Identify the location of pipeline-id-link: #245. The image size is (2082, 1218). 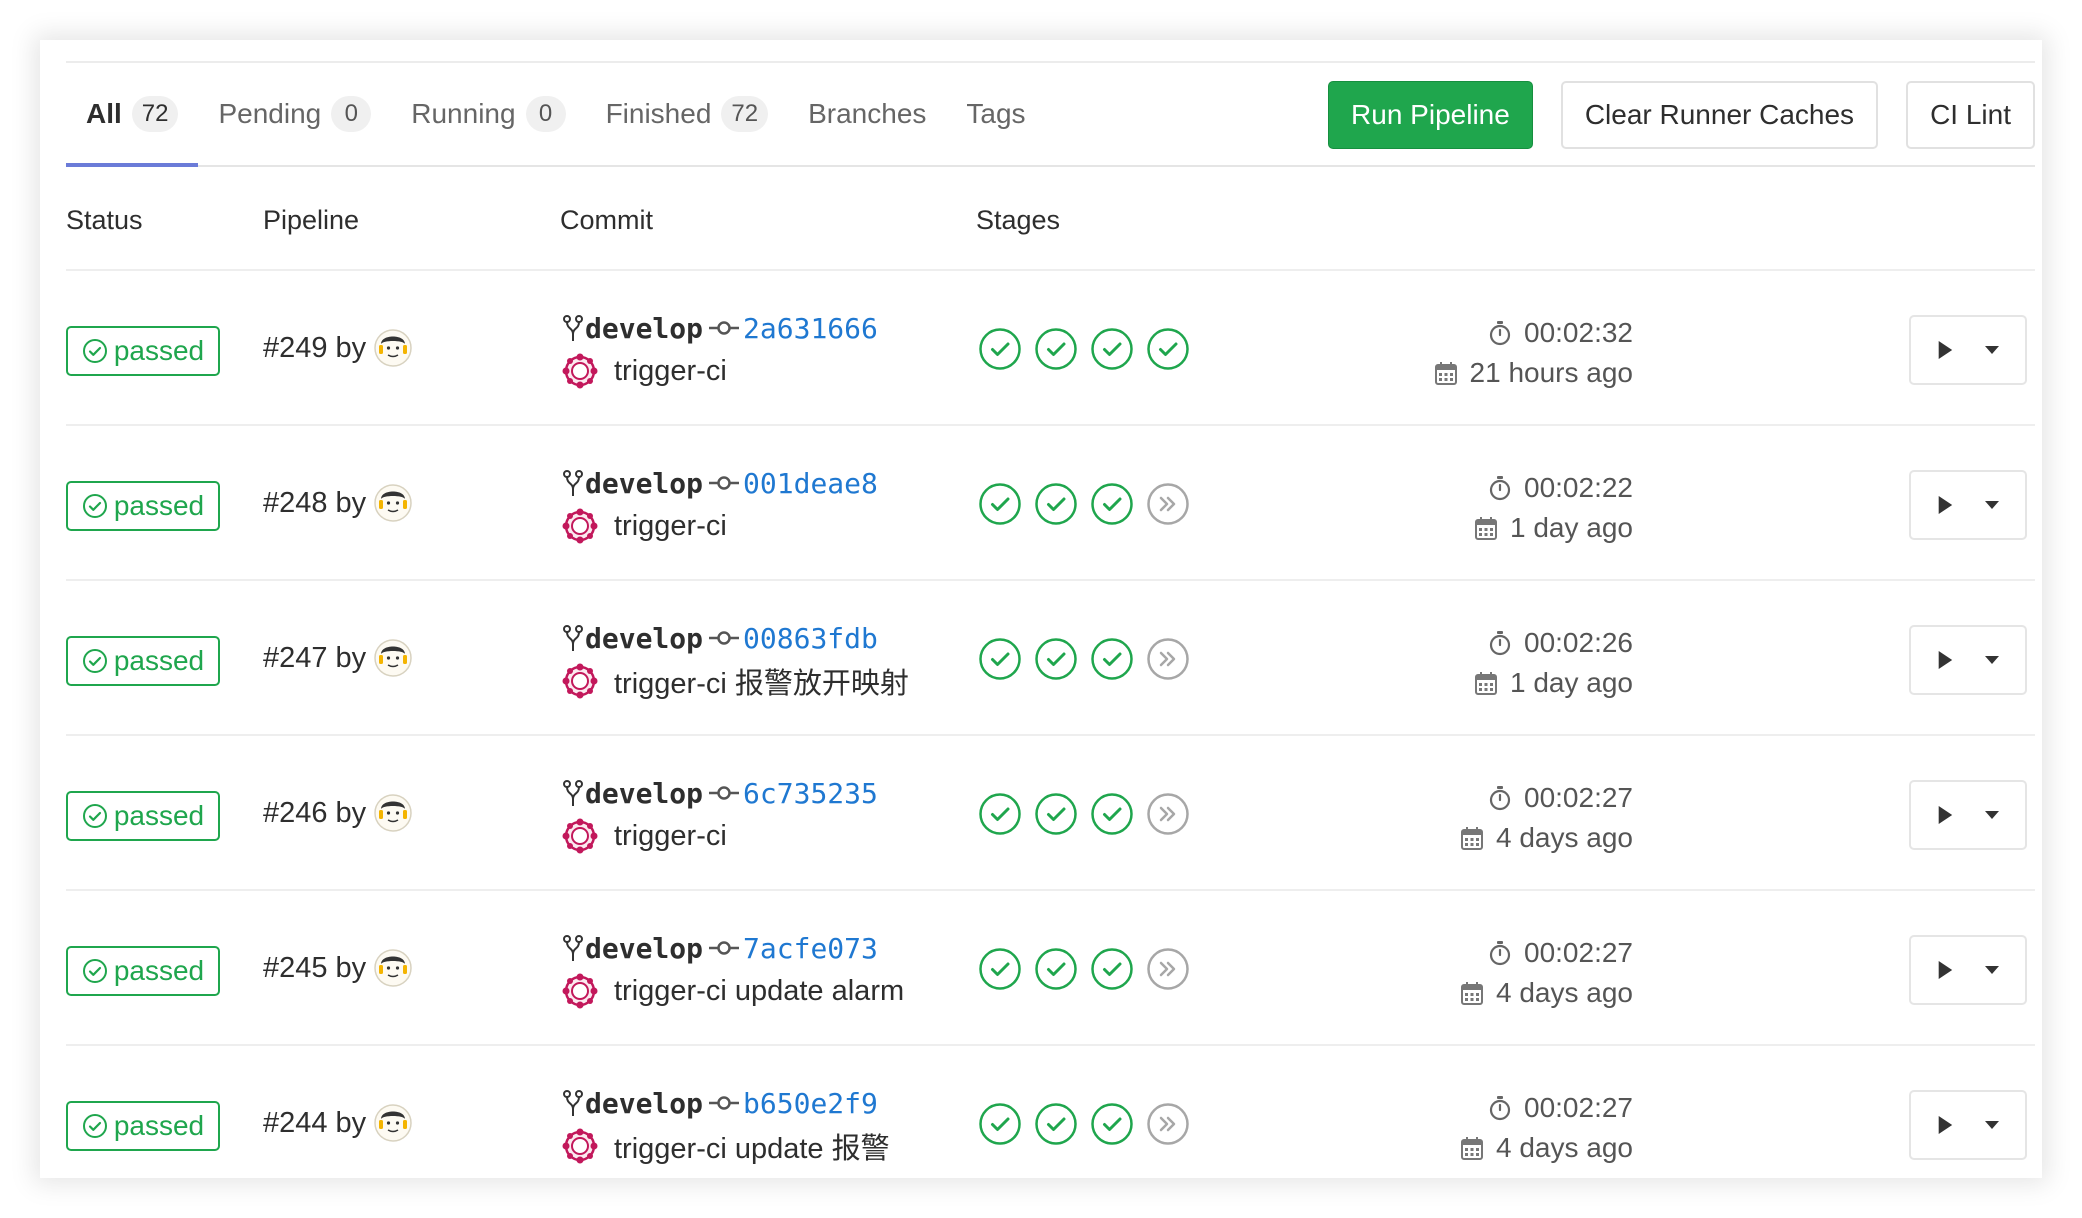
(295, 968).